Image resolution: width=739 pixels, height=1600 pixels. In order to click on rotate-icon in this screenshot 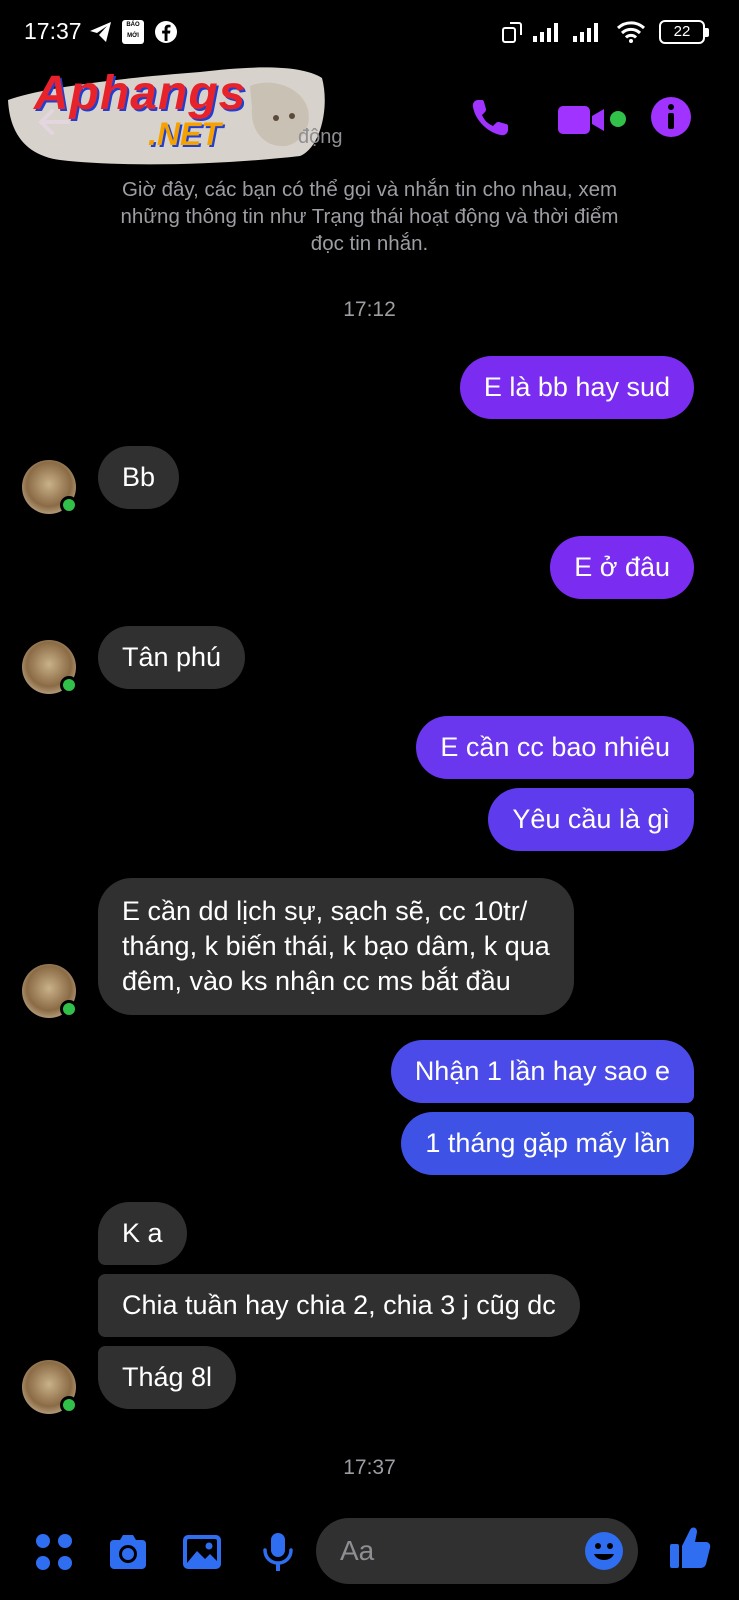, I will do `click(512, 32)`.